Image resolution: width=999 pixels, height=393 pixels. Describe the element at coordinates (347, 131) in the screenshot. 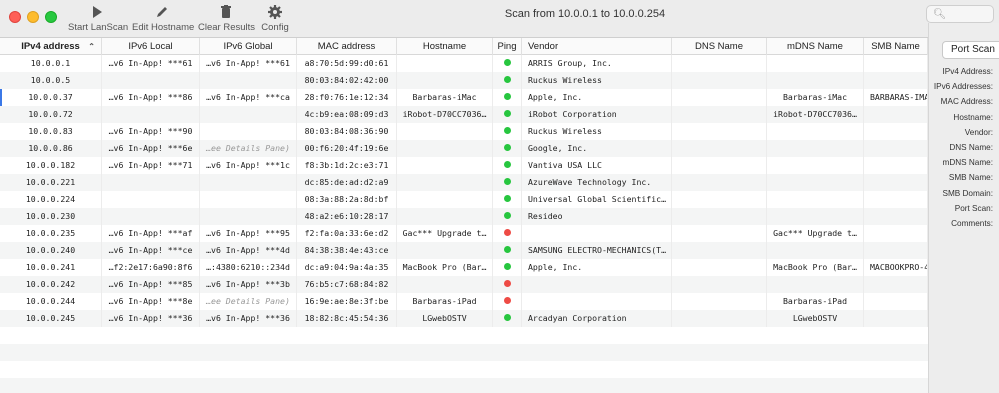

I see `mac-cell: 80:03:84:08:36:90` at that location.